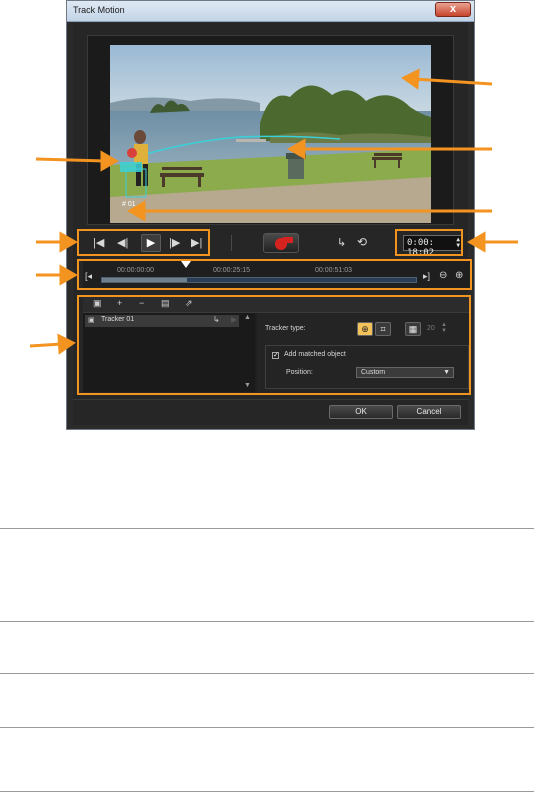 Image resolution: width=534 pixels, height=793 pixels. What do you see at coordinates (129, 204) in the screenshot?
I see `tracker-label: # 01` at bounding box center [129, 204].